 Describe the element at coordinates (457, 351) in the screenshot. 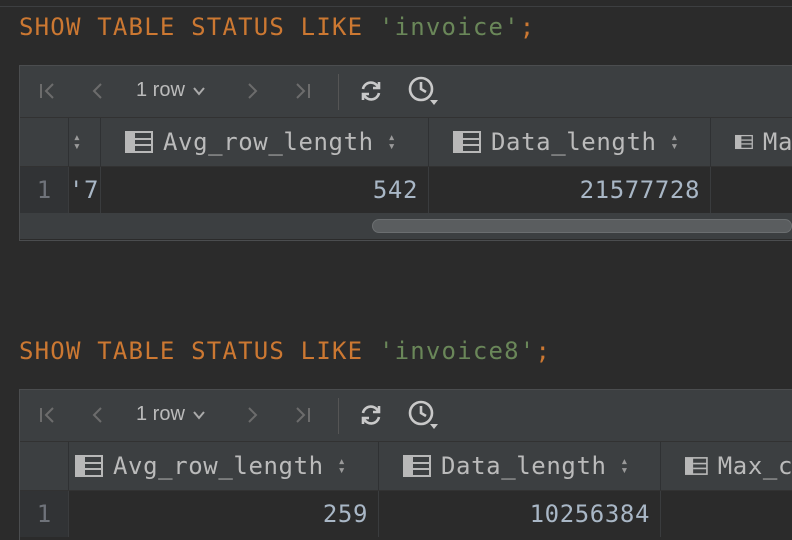

I see `sql-string-literal: 'invoice8'` at that location.